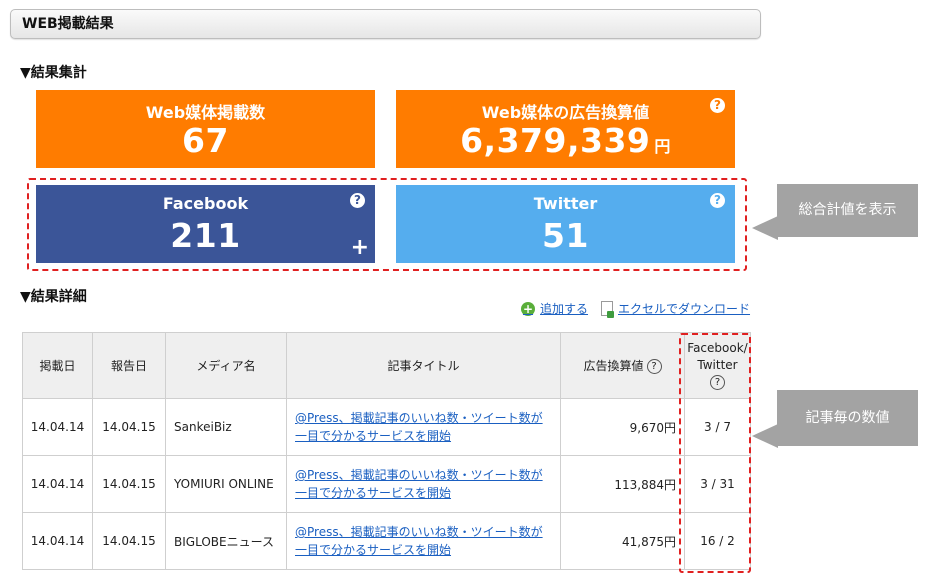 The width and height of the screenshot is (929, 579). Describe the element at coordinates (68, 24) in the screenshot. I see `page-title: WEB掲載結果` at that location.